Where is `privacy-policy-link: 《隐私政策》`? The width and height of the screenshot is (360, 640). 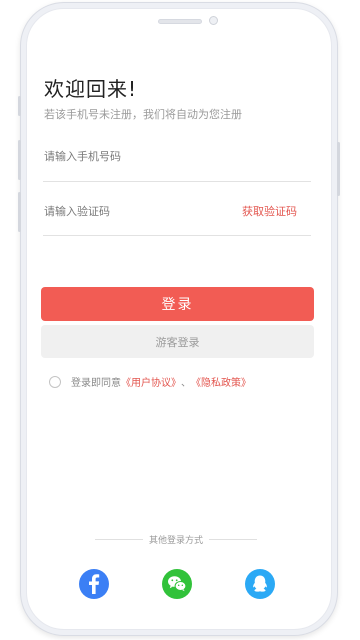 privacy-policy-link: 《隐私政策》 is located at coordinates (221, 381).